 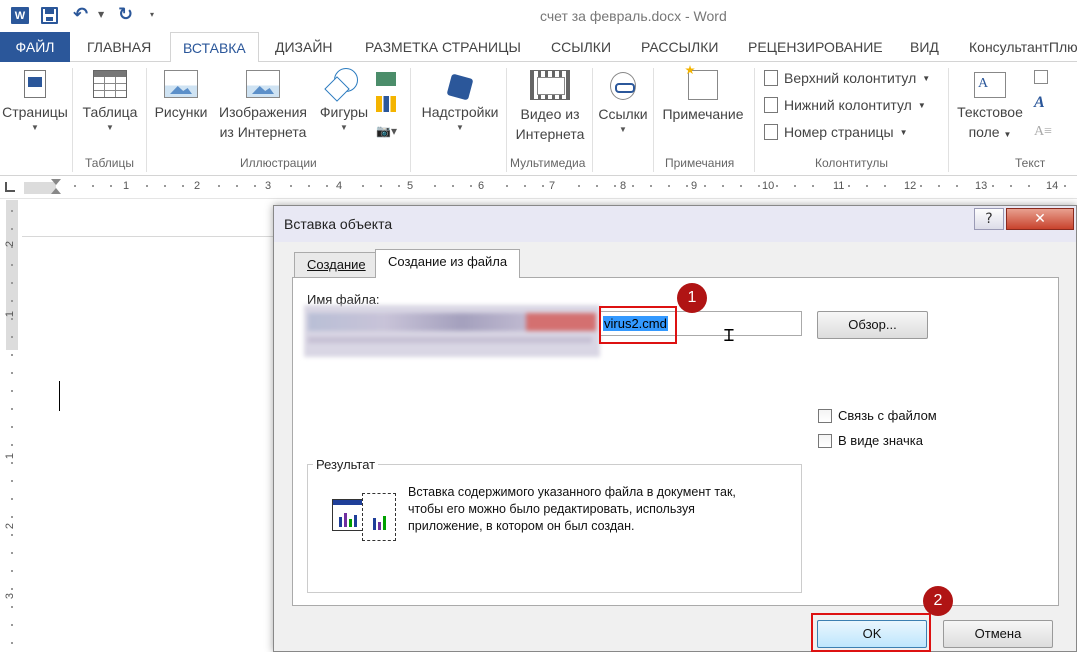 I want to click on screenshot-icon: 📷▾, so click(x=386, y=131).